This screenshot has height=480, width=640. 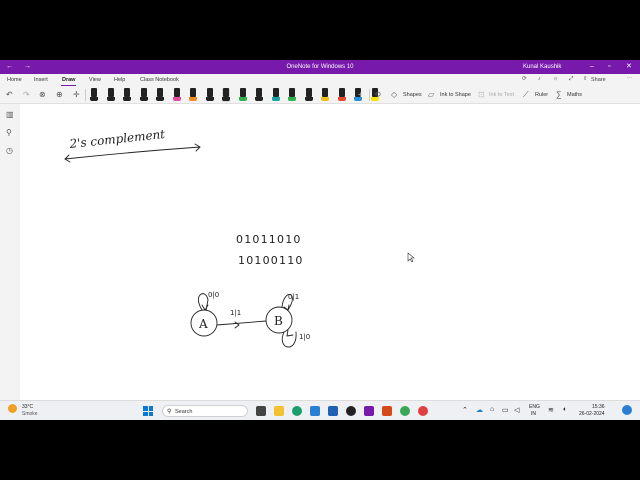 I want to click on lightbulb-icon: ☼, so click(x=555, y=79).